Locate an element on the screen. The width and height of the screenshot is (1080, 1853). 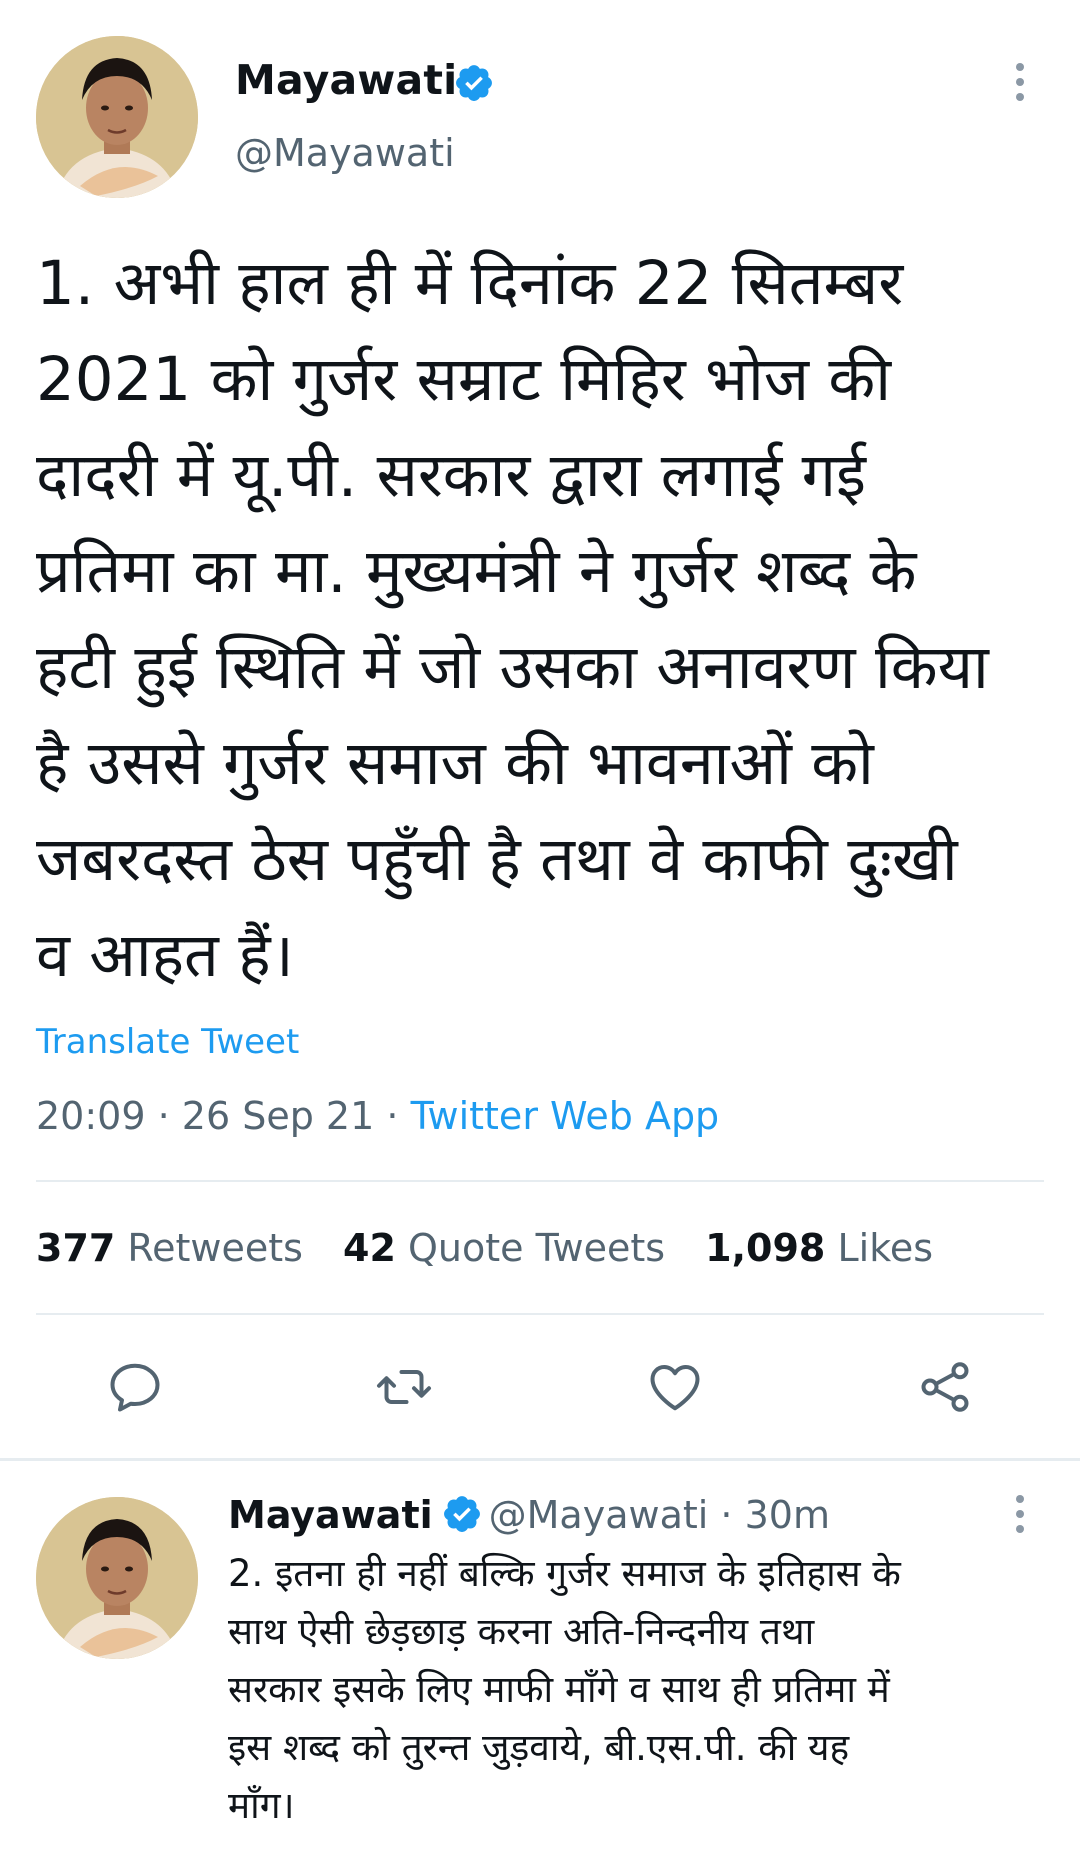
share-icon is located at coordinates (945, 1387).